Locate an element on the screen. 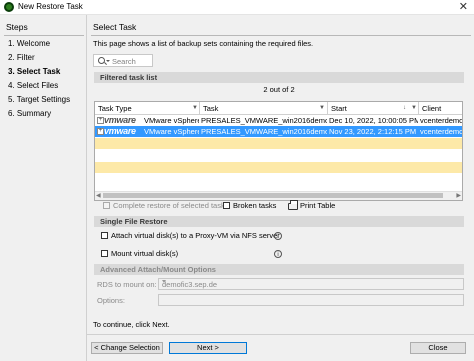 This screenshot has width=474, height=361. rds-value: demofic3.sep.de is located at coordinates (190, 284).